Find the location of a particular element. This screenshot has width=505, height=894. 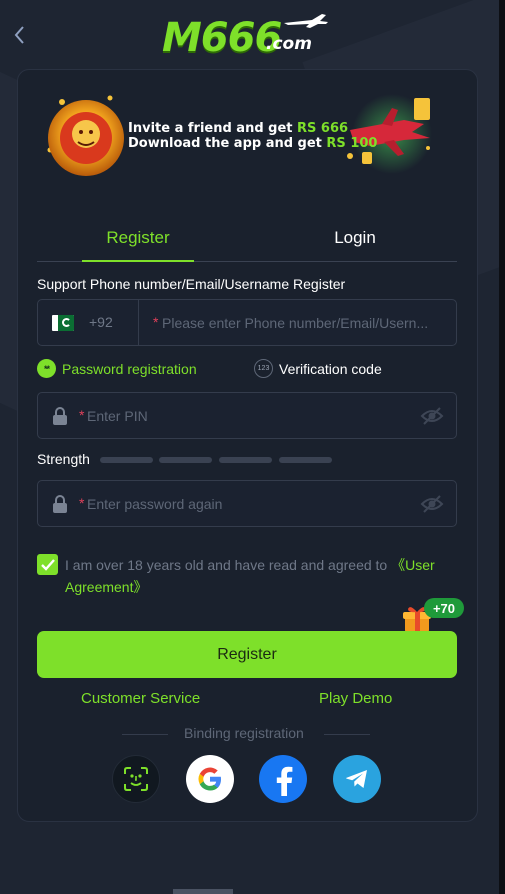

window-edge is located at coordinates (502, 447).